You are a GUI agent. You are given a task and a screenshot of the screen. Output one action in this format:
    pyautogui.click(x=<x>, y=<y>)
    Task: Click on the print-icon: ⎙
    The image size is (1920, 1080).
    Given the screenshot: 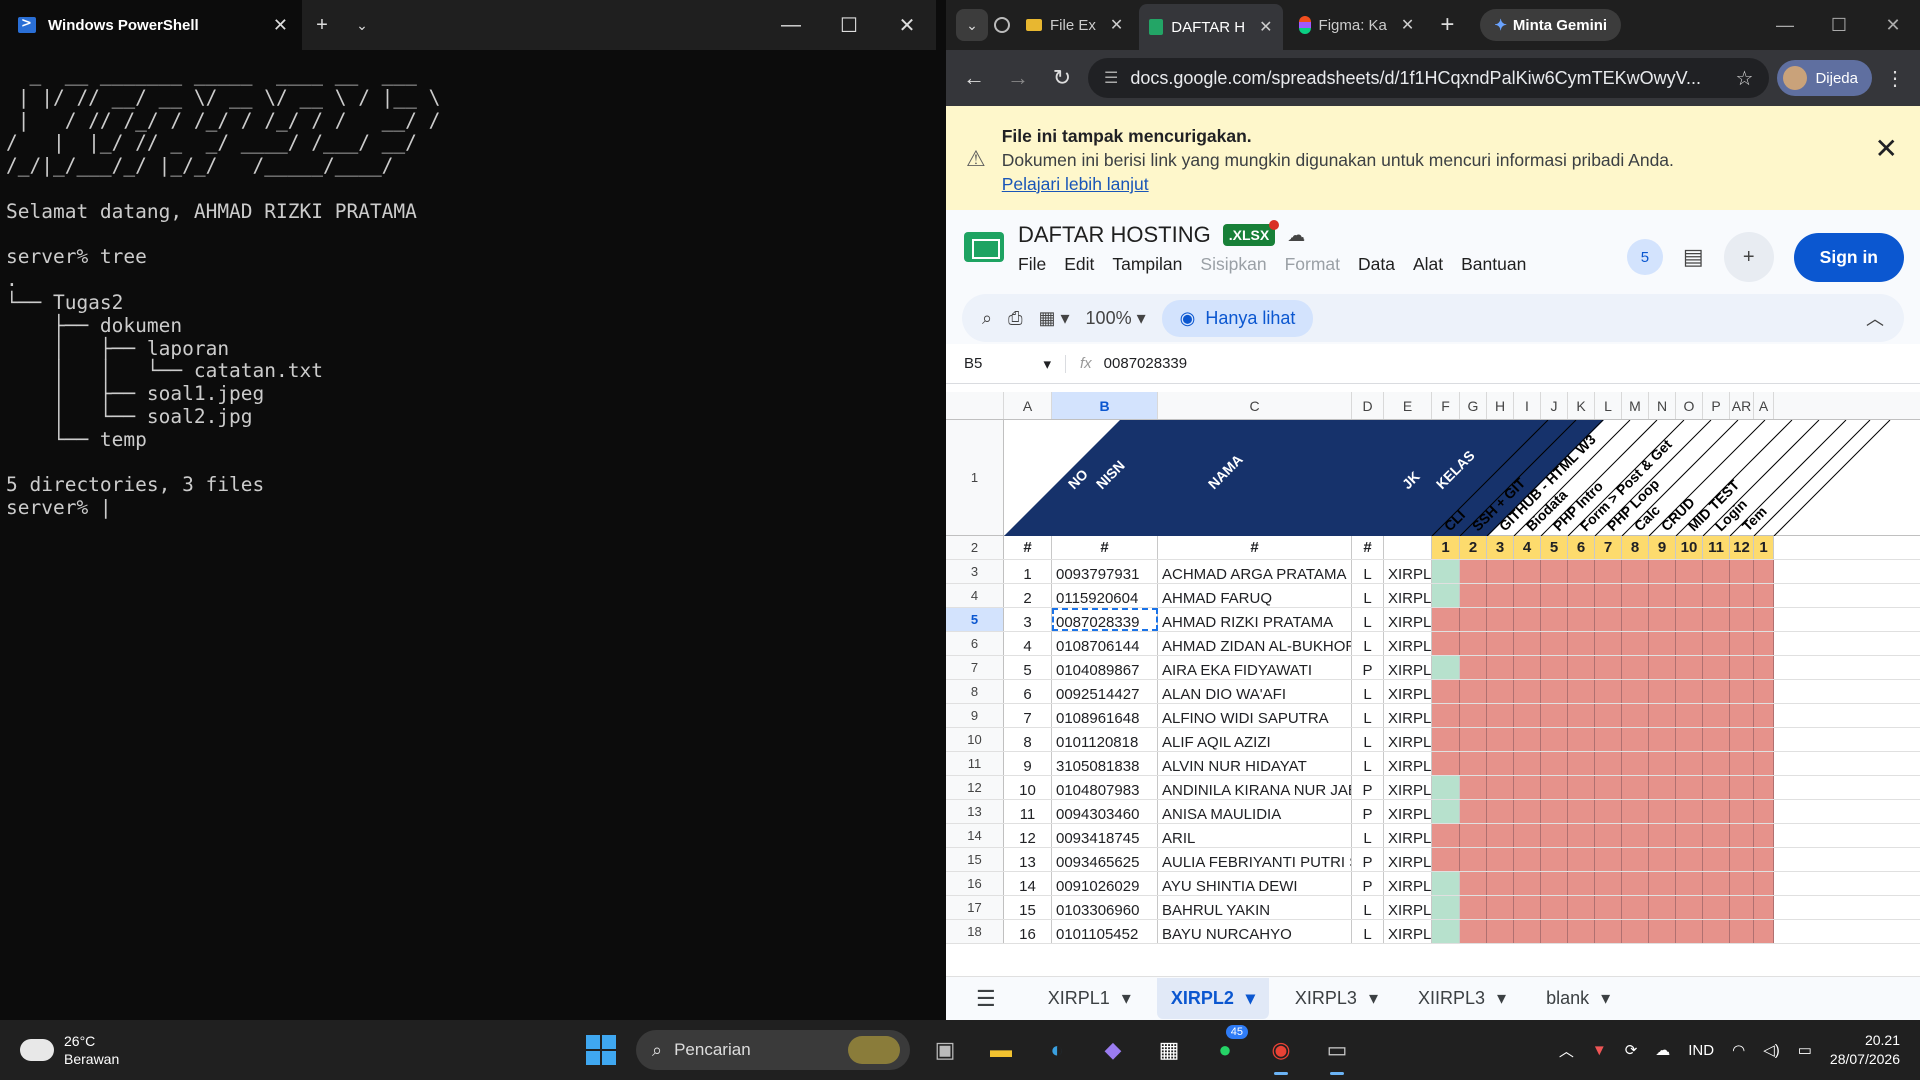 What is the action you would take?
    pyautogui.click(x=1015, y=318)
    